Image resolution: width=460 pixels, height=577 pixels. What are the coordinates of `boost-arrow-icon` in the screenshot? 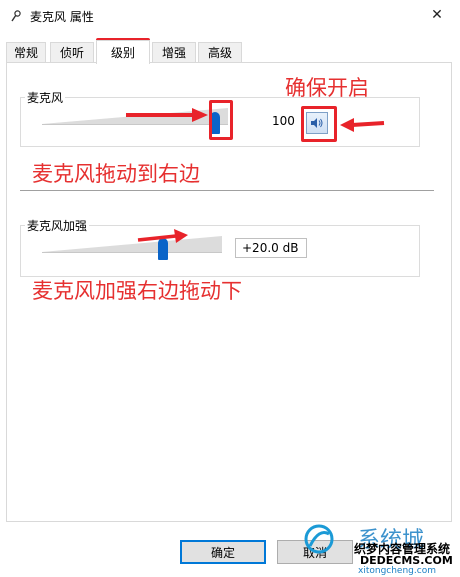 It's located at (162, 236).